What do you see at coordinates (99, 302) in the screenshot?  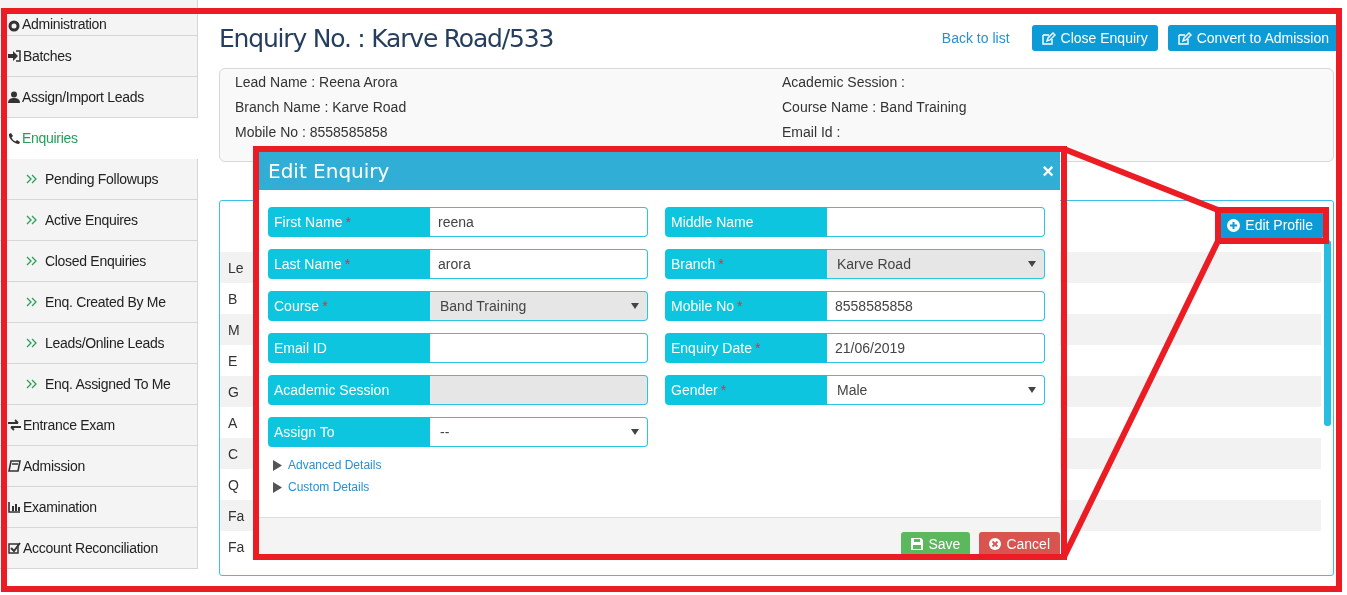 I see `sidebar-subitem: Enq. Created By Me` at bounding box center [99, 302].